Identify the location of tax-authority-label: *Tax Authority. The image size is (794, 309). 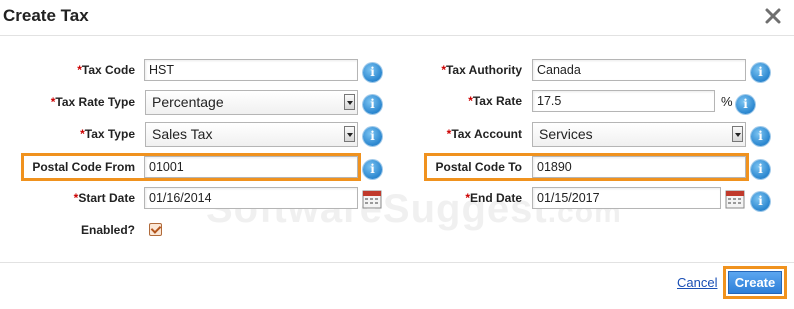
(481, 70).